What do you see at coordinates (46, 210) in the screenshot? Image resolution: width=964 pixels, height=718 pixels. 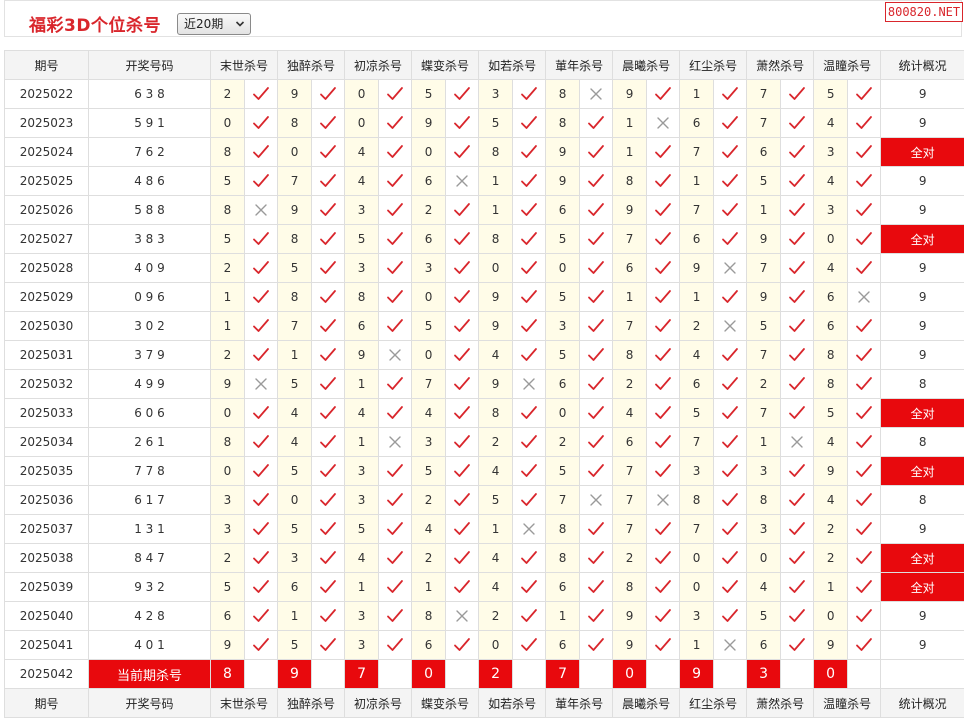 I see `issue-cell: 2025026` at bounding box center [46, 210].